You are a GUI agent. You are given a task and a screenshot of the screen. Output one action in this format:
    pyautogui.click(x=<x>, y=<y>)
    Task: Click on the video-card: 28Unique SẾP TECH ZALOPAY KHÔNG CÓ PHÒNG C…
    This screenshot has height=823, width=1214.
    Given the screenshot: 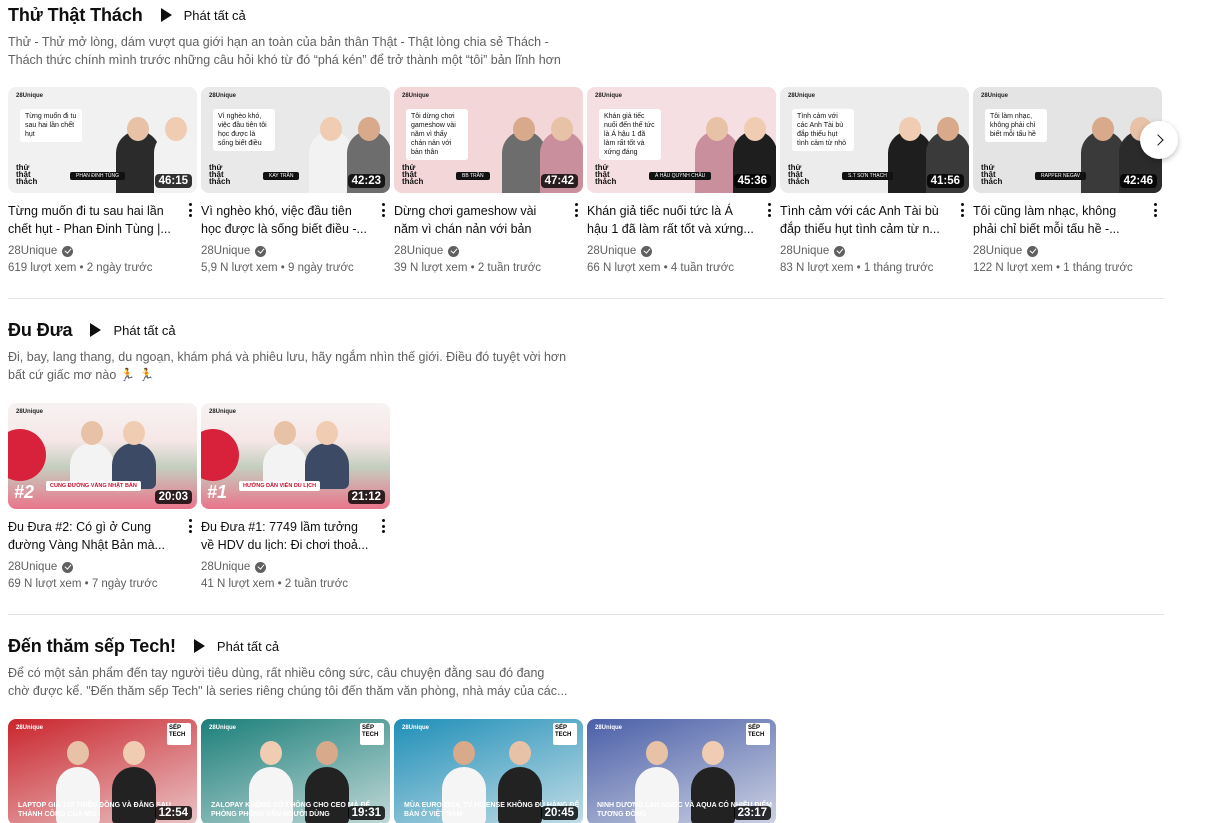 What is the action you would take?
    pyautogui.click(x=295, y=771)
    